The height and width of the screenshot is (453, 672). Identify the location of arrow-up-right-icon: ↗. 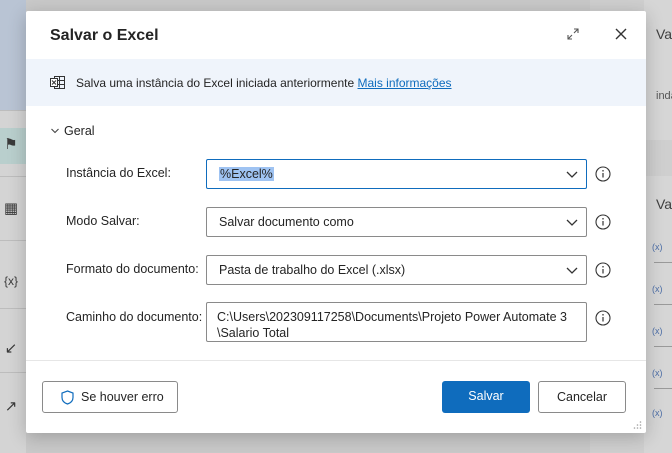
(11, 406).